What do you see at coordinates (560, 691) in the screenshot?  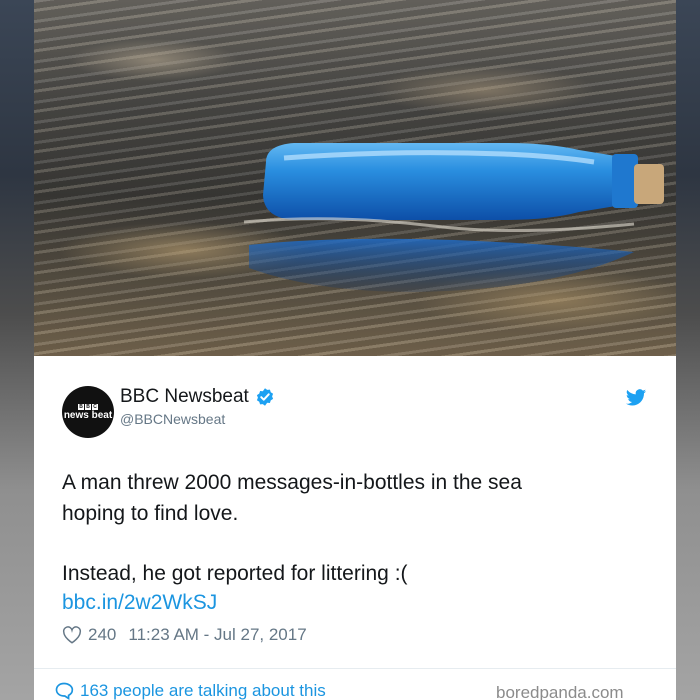 I see `source-credit: boredpanda.com` at bounding box center [560, 691].